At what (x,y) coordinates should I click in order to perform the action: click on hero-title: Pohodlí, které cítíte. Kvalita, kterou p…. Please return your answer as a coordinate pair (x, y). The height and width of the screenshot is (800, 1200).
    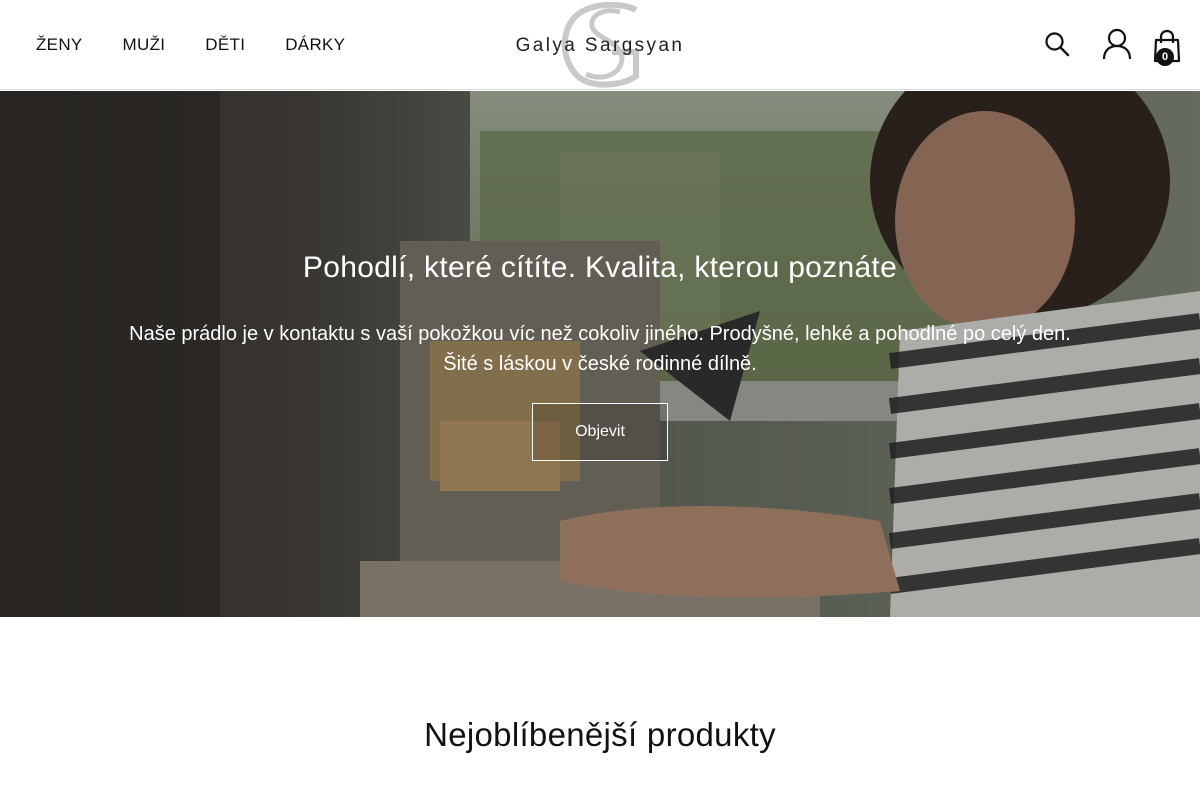
    Looking at the image, I should click on (600, 267).